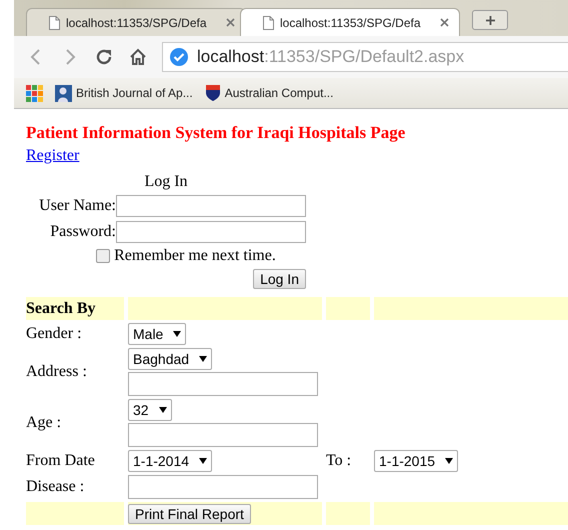 The image size is (568, 530). I want to click on new-tab-button, so click(490, 20).